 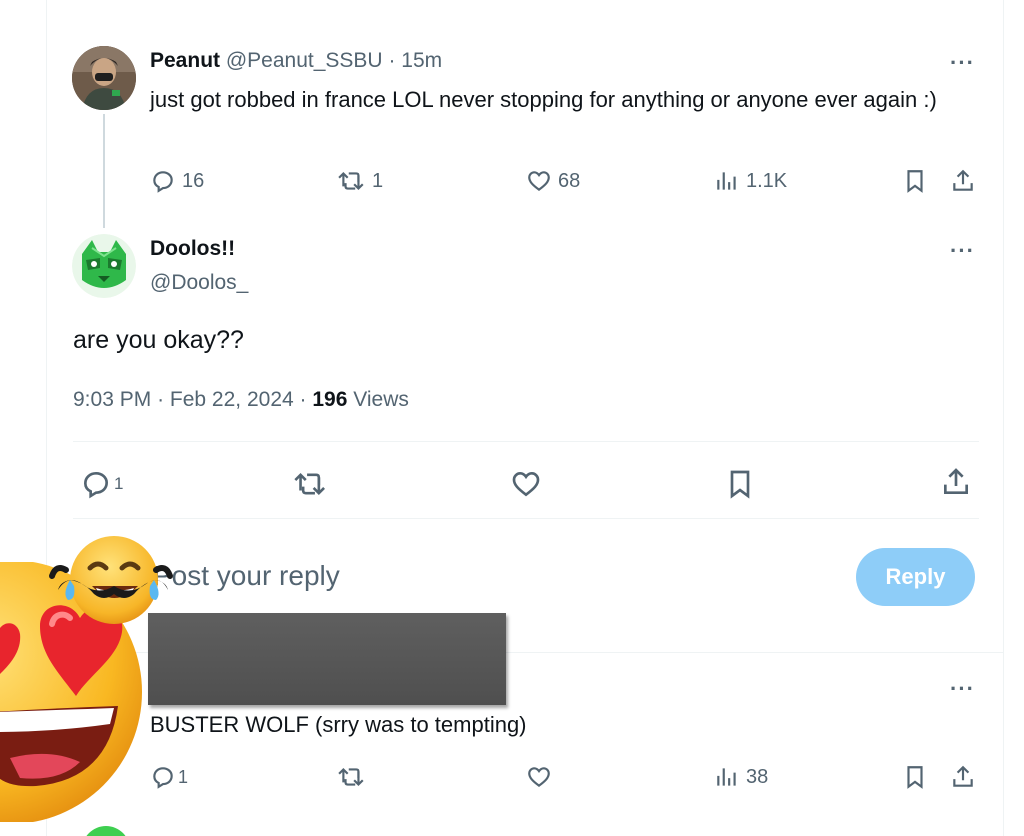 I want to click on main-share-button, so click(x=956, y=482).